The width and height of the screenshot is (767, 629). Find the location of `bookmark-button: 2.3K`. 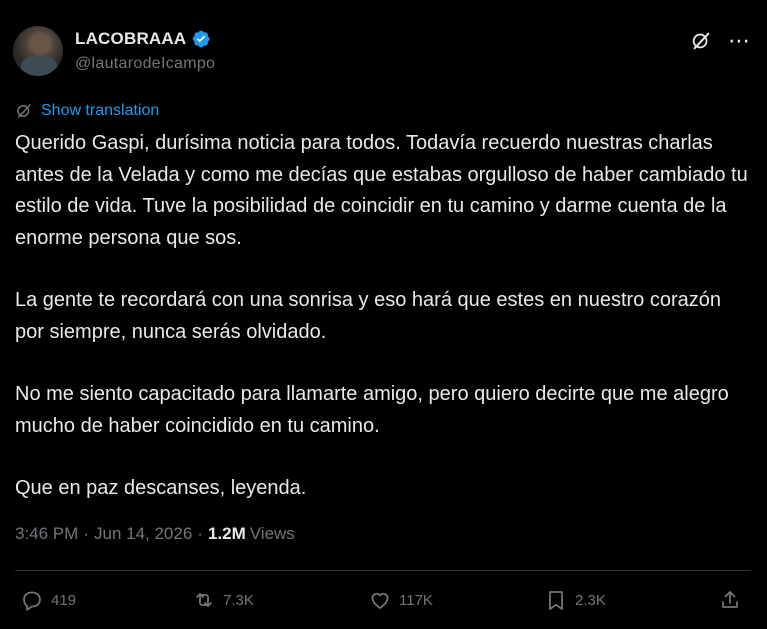

bookmark-button: 2.3K is located at coordinates (575, 600).